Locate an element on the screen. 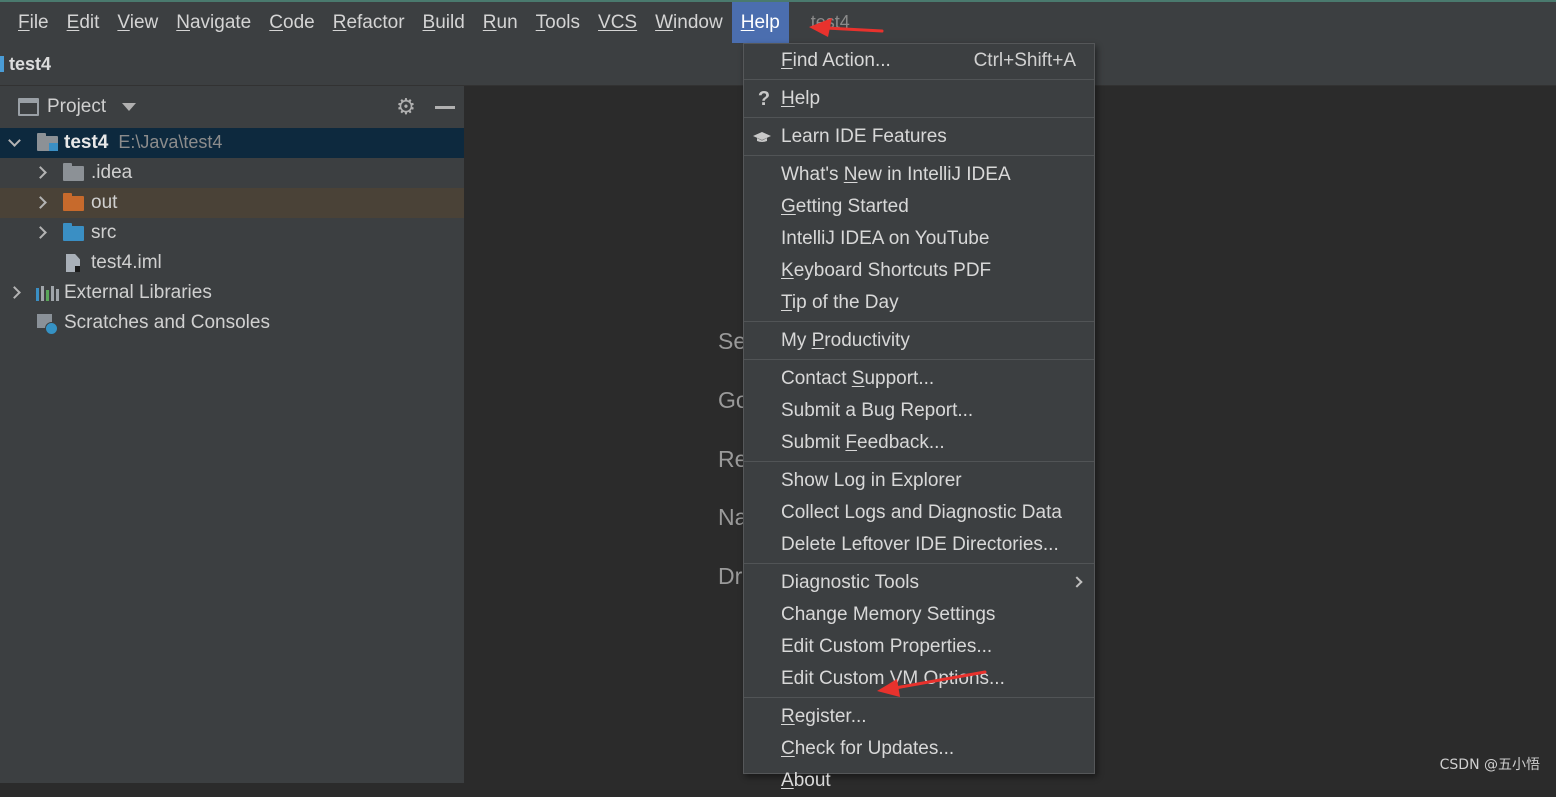 Image resolution: width=1556 pixels, height=797 pixels. menu-item-label: roductivity is located at coordinates (867, 340).